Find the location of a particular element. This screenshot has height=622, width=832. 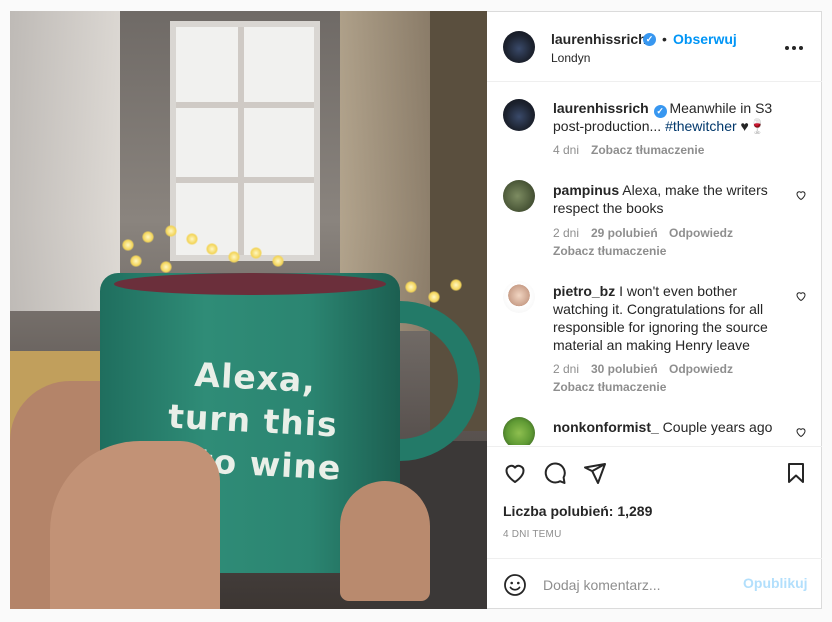

add-comment-bar: Opublikuj is located at coordinates (654, 584).